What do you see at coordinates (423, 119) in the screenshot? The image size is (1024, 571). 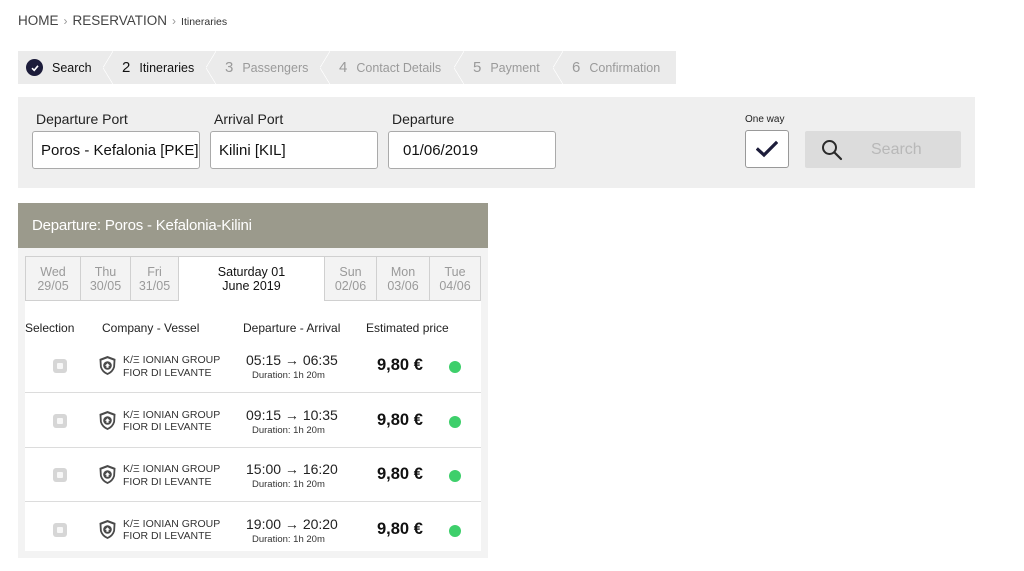 I see `departure-date-label: Departure` at bounding box center [423, 119].